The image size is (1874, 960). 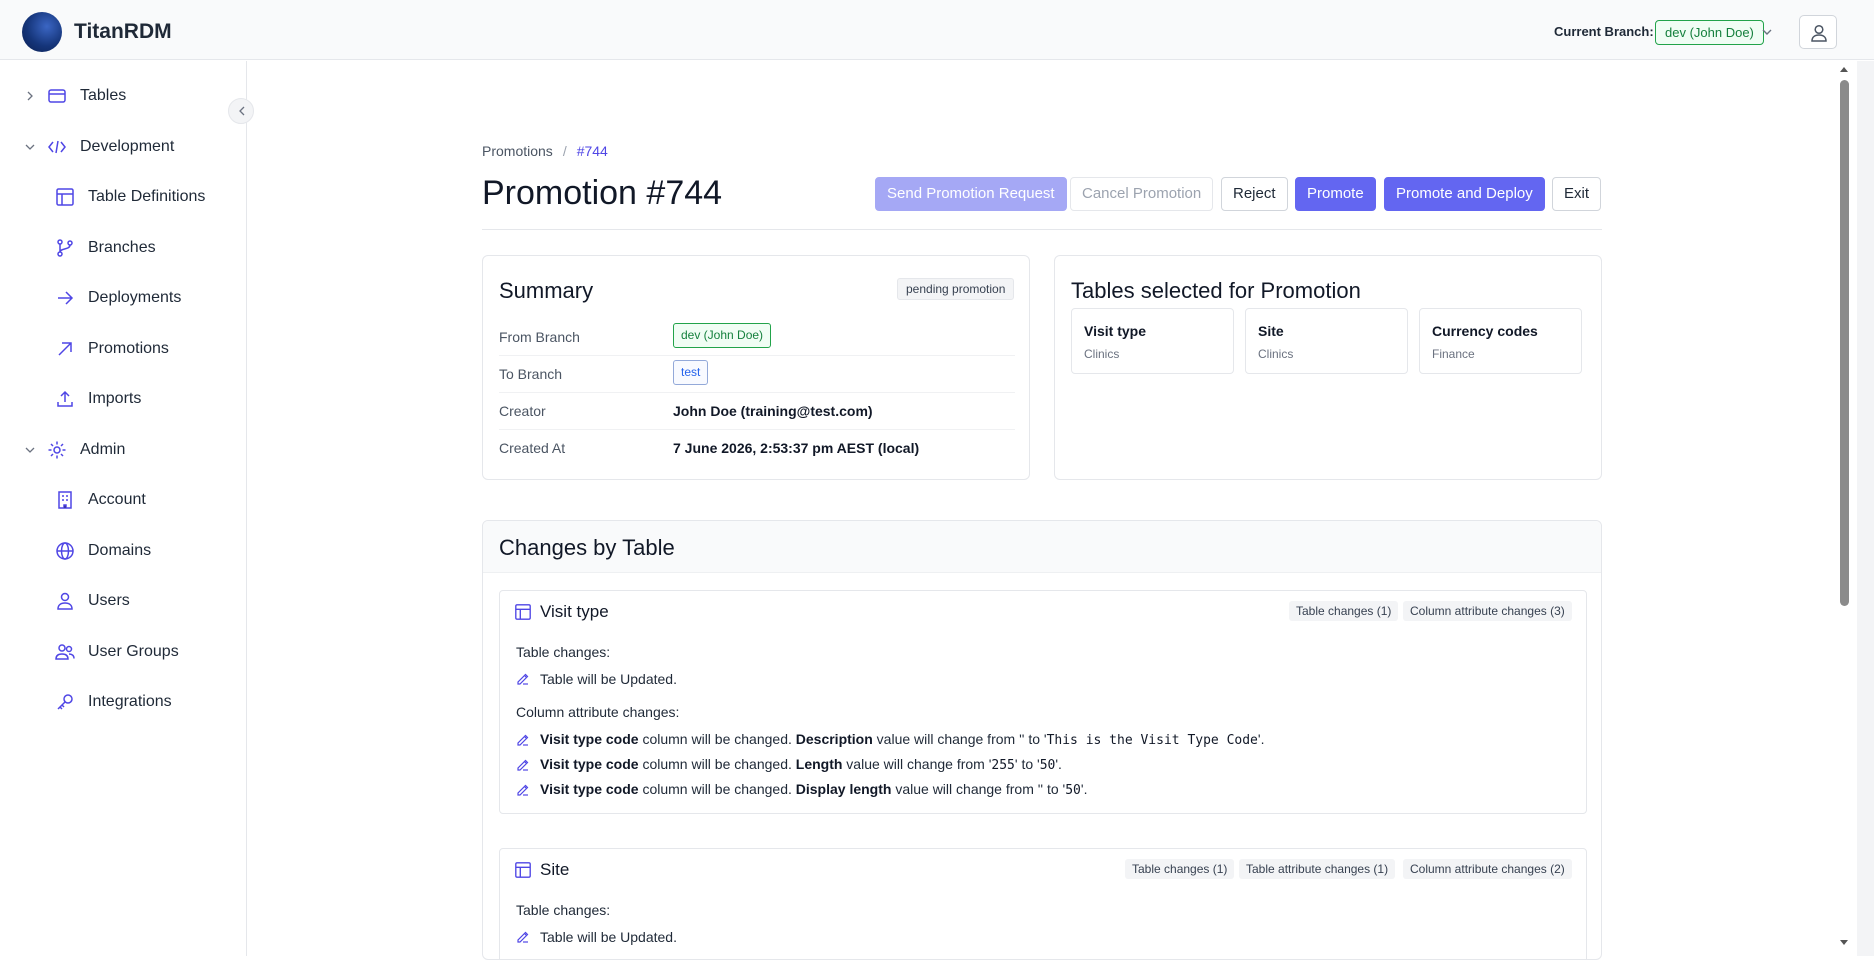 I want to click on exit-button: Exit, so click(x=1577, y=194).